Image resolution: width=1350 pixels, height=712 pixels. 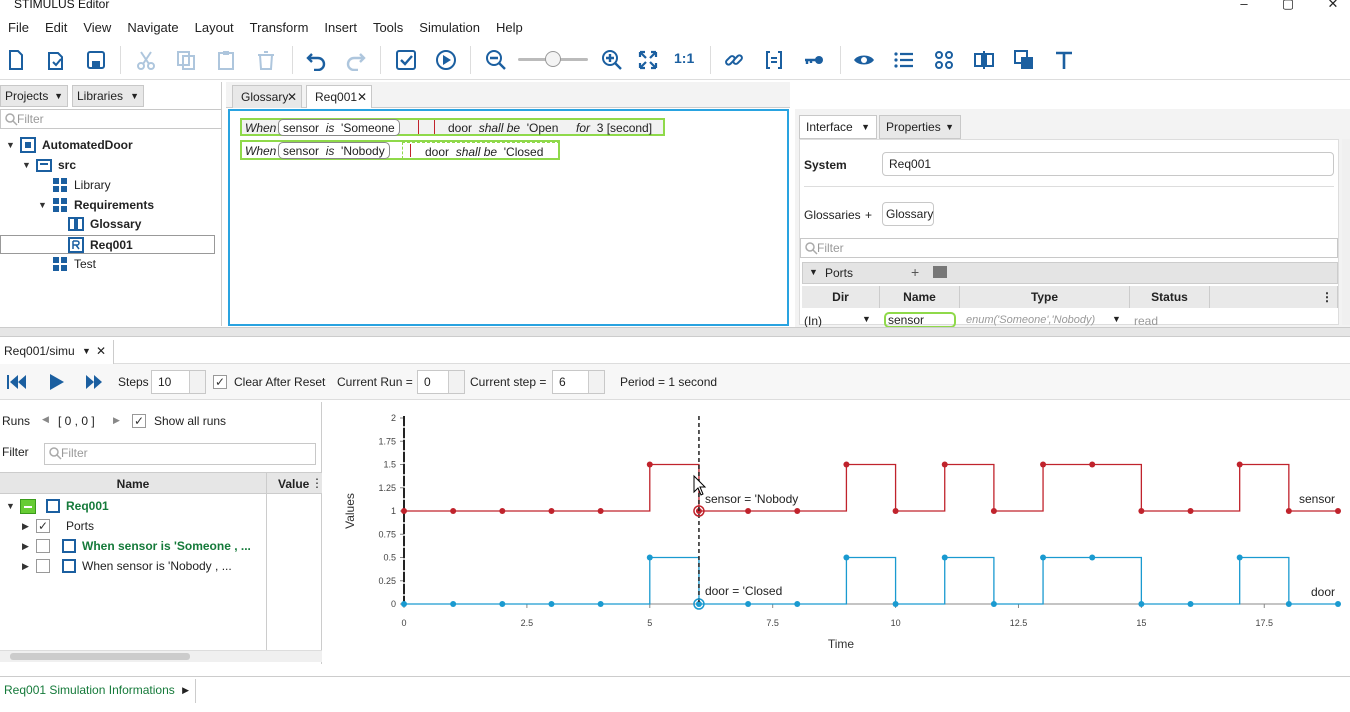 I want to click on tab-libraries: Libraries ▼, so click(x=108, y=96).